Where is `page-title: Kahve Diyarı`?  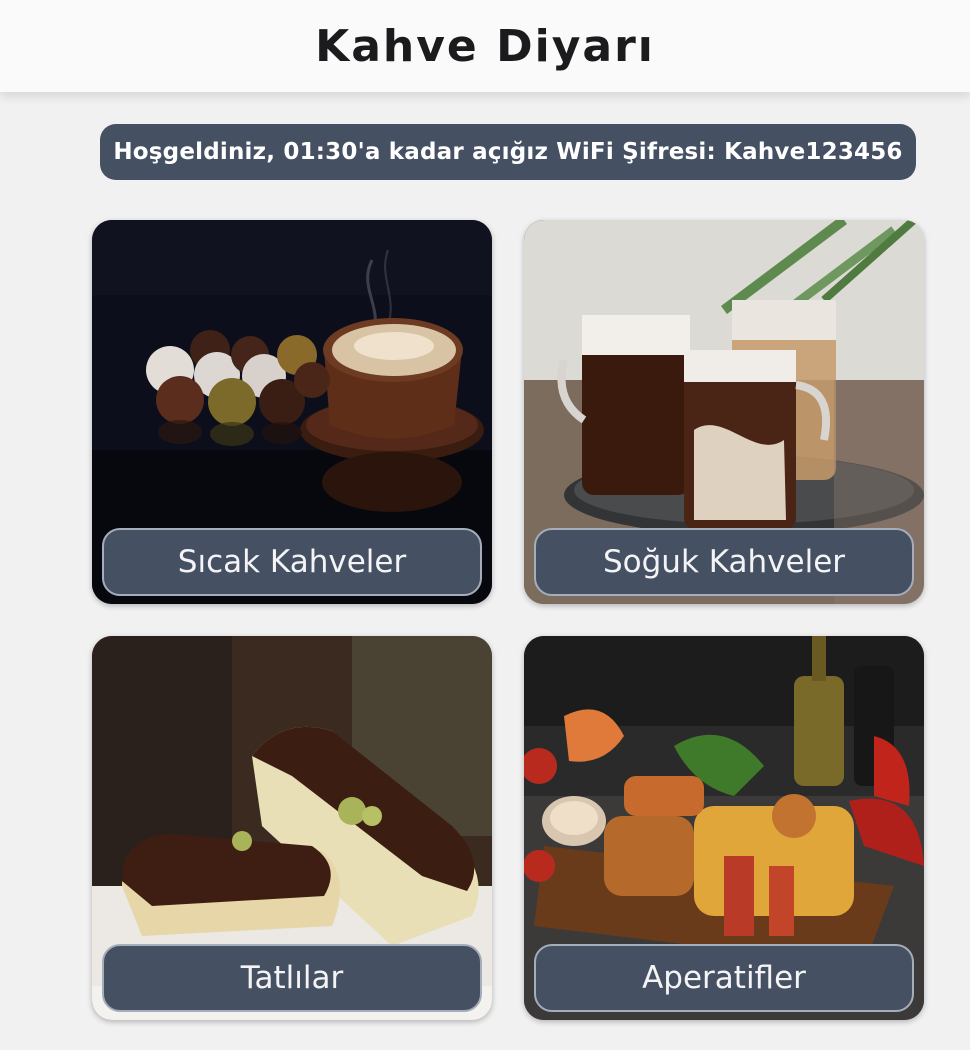
page-title: Kahve Diyarı is located at coordinates (485, 46).